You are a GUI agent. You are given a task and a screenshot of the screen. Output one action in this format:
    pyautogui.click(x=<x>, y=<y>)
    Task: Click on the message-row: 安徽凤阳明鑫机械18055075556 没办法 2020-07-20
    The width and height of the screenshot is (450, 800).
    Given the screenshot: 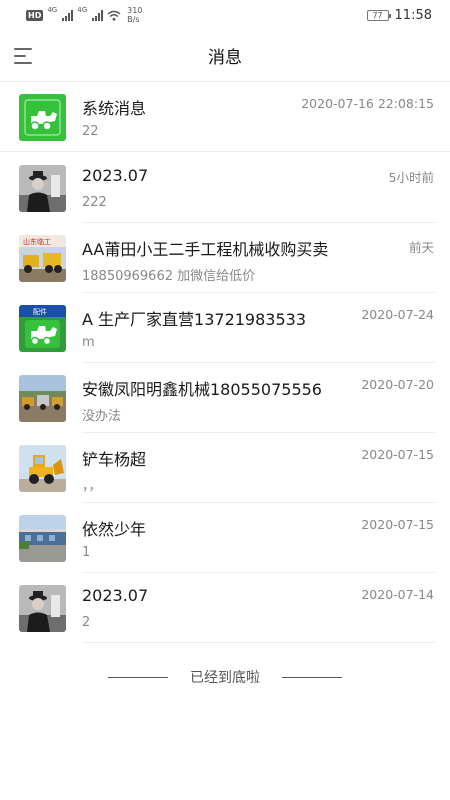 What is the action you would take?
    pyautogui.click(x=225, y=398)
    